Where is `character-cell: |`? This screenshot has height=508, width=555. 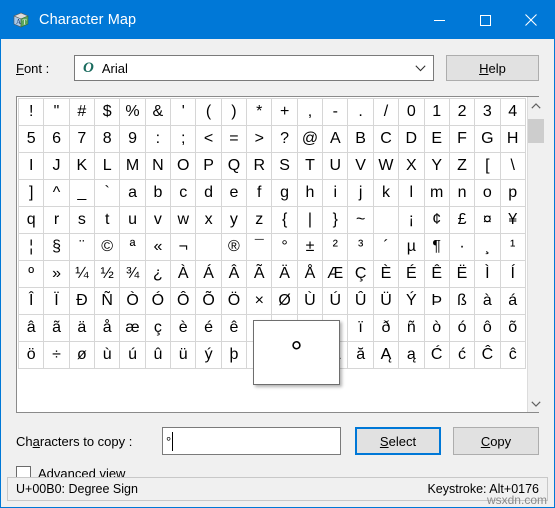
character-cell: | is located at coordinates (310, 220).